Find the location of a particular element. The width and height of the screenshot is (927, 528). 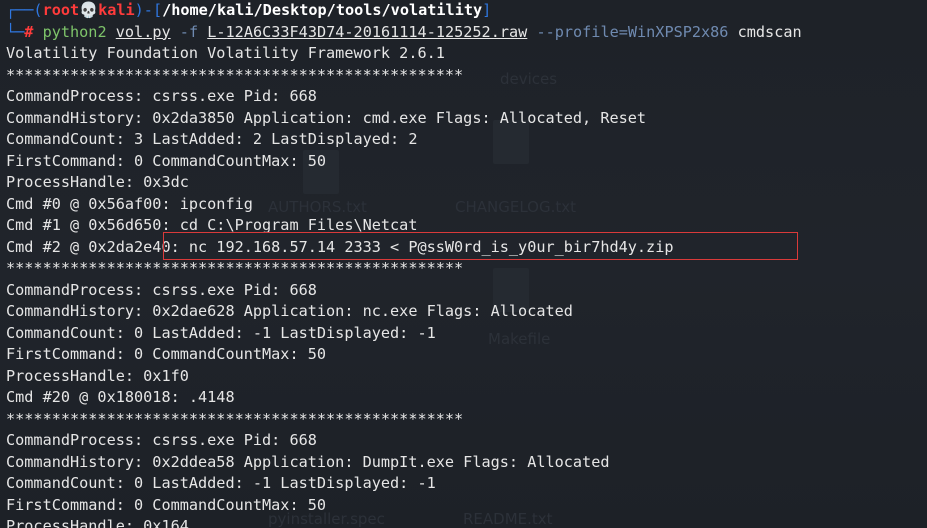

highlight-box is located at coordinates (480, 246).